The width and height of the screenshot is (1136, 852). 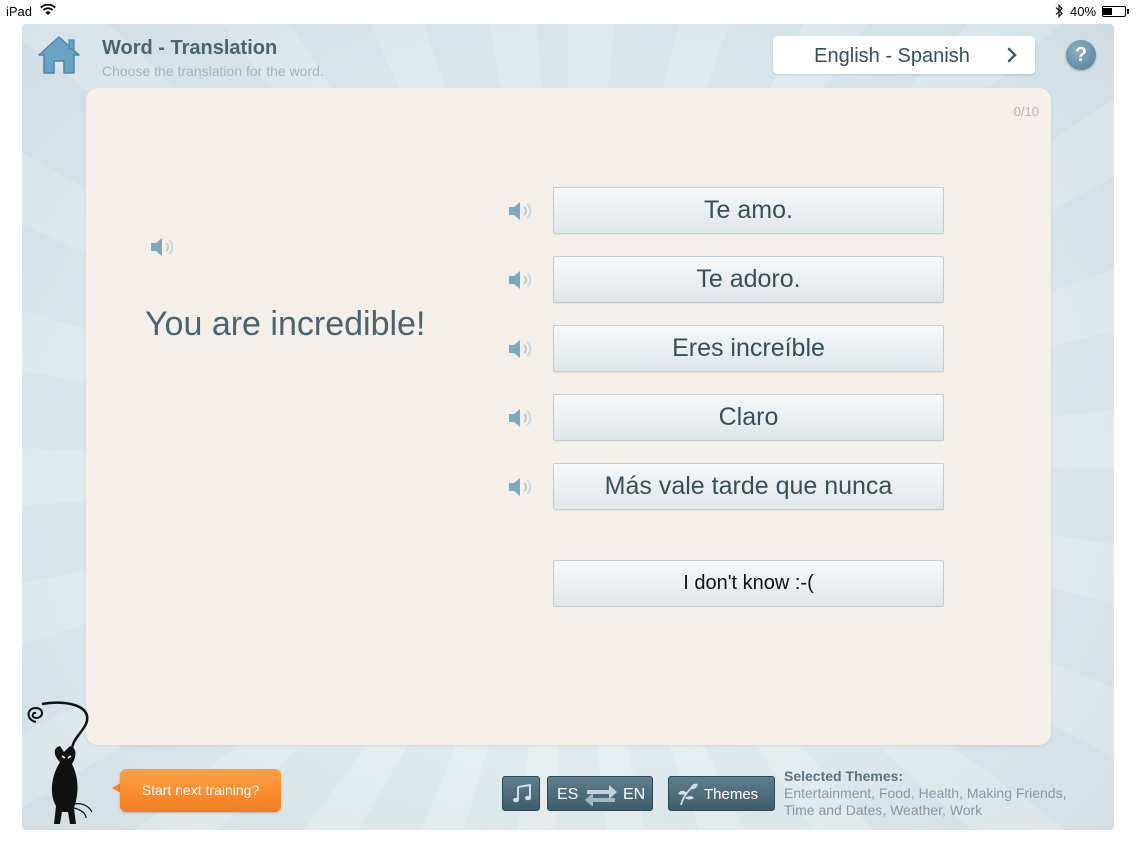 What do you see at coordinates (1128, 11) in the screenshot?
I see `battery-tip` at bounding box center [1128, 11].